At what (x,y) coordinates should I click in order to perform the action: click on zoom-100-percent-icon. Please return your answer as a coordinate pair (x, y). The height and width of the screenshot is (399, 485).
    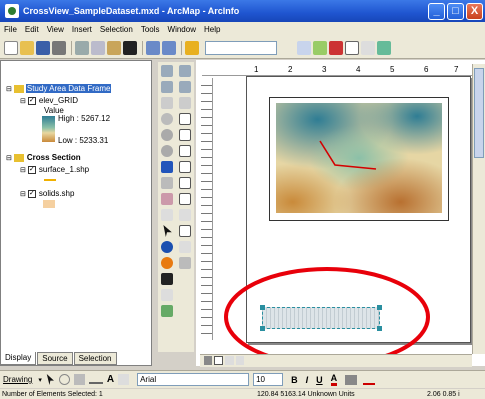
    Looking at the image, I should click on (185, 135).